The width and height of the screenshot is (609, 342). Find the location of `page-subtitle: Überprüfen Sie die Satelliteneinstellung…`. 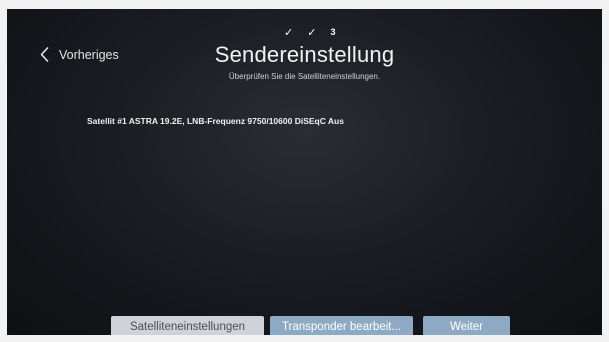

page-subtitle: Überprüfen Sie die Satelliteneinstellung… is located at coordinates (304, 76).